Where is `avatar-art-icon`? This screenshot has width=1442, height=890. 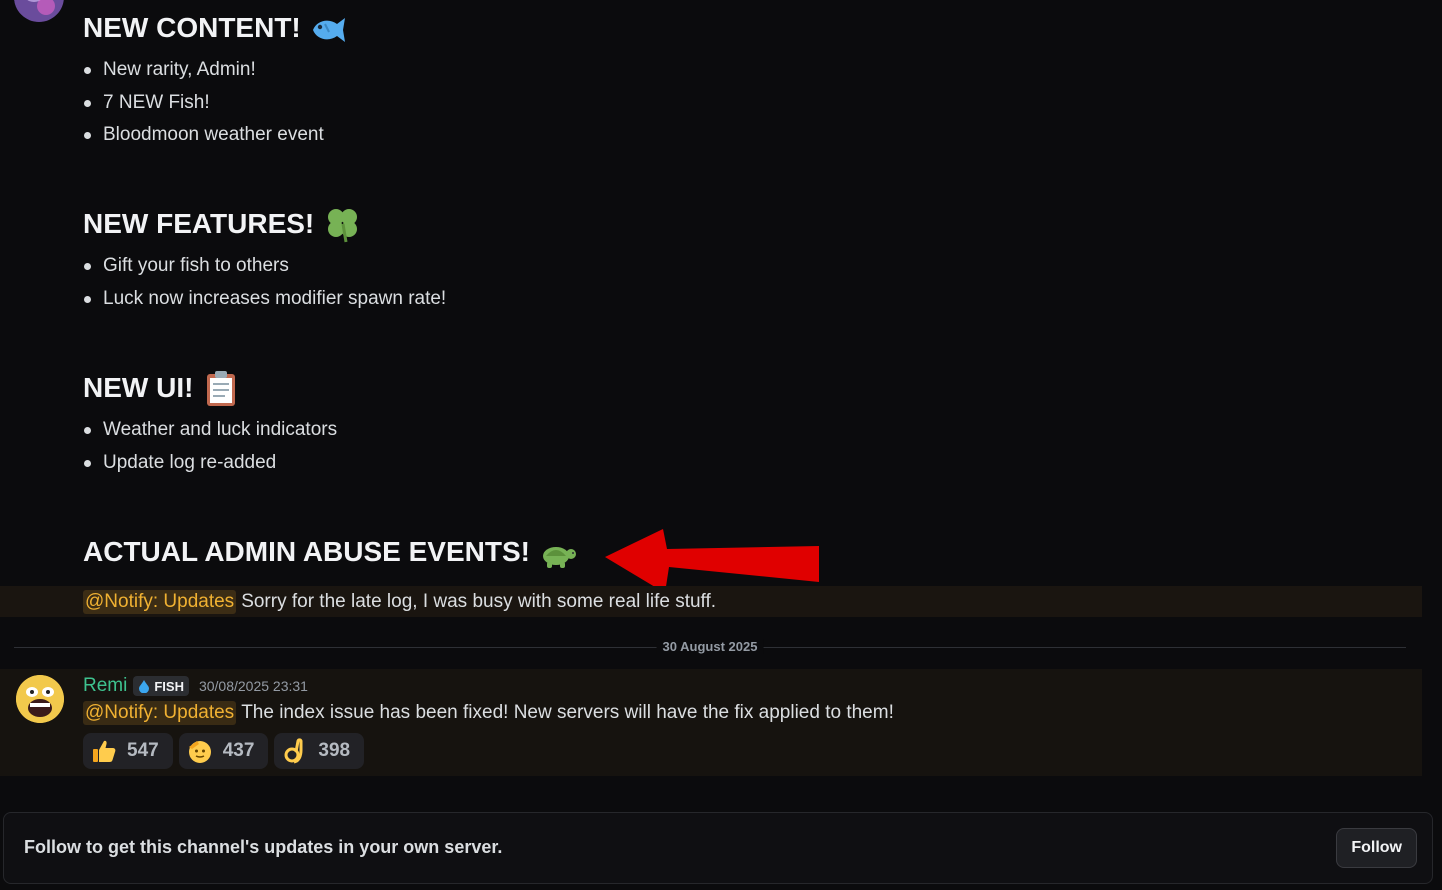 avatar-art-icon is located at coordinates (39, 11).